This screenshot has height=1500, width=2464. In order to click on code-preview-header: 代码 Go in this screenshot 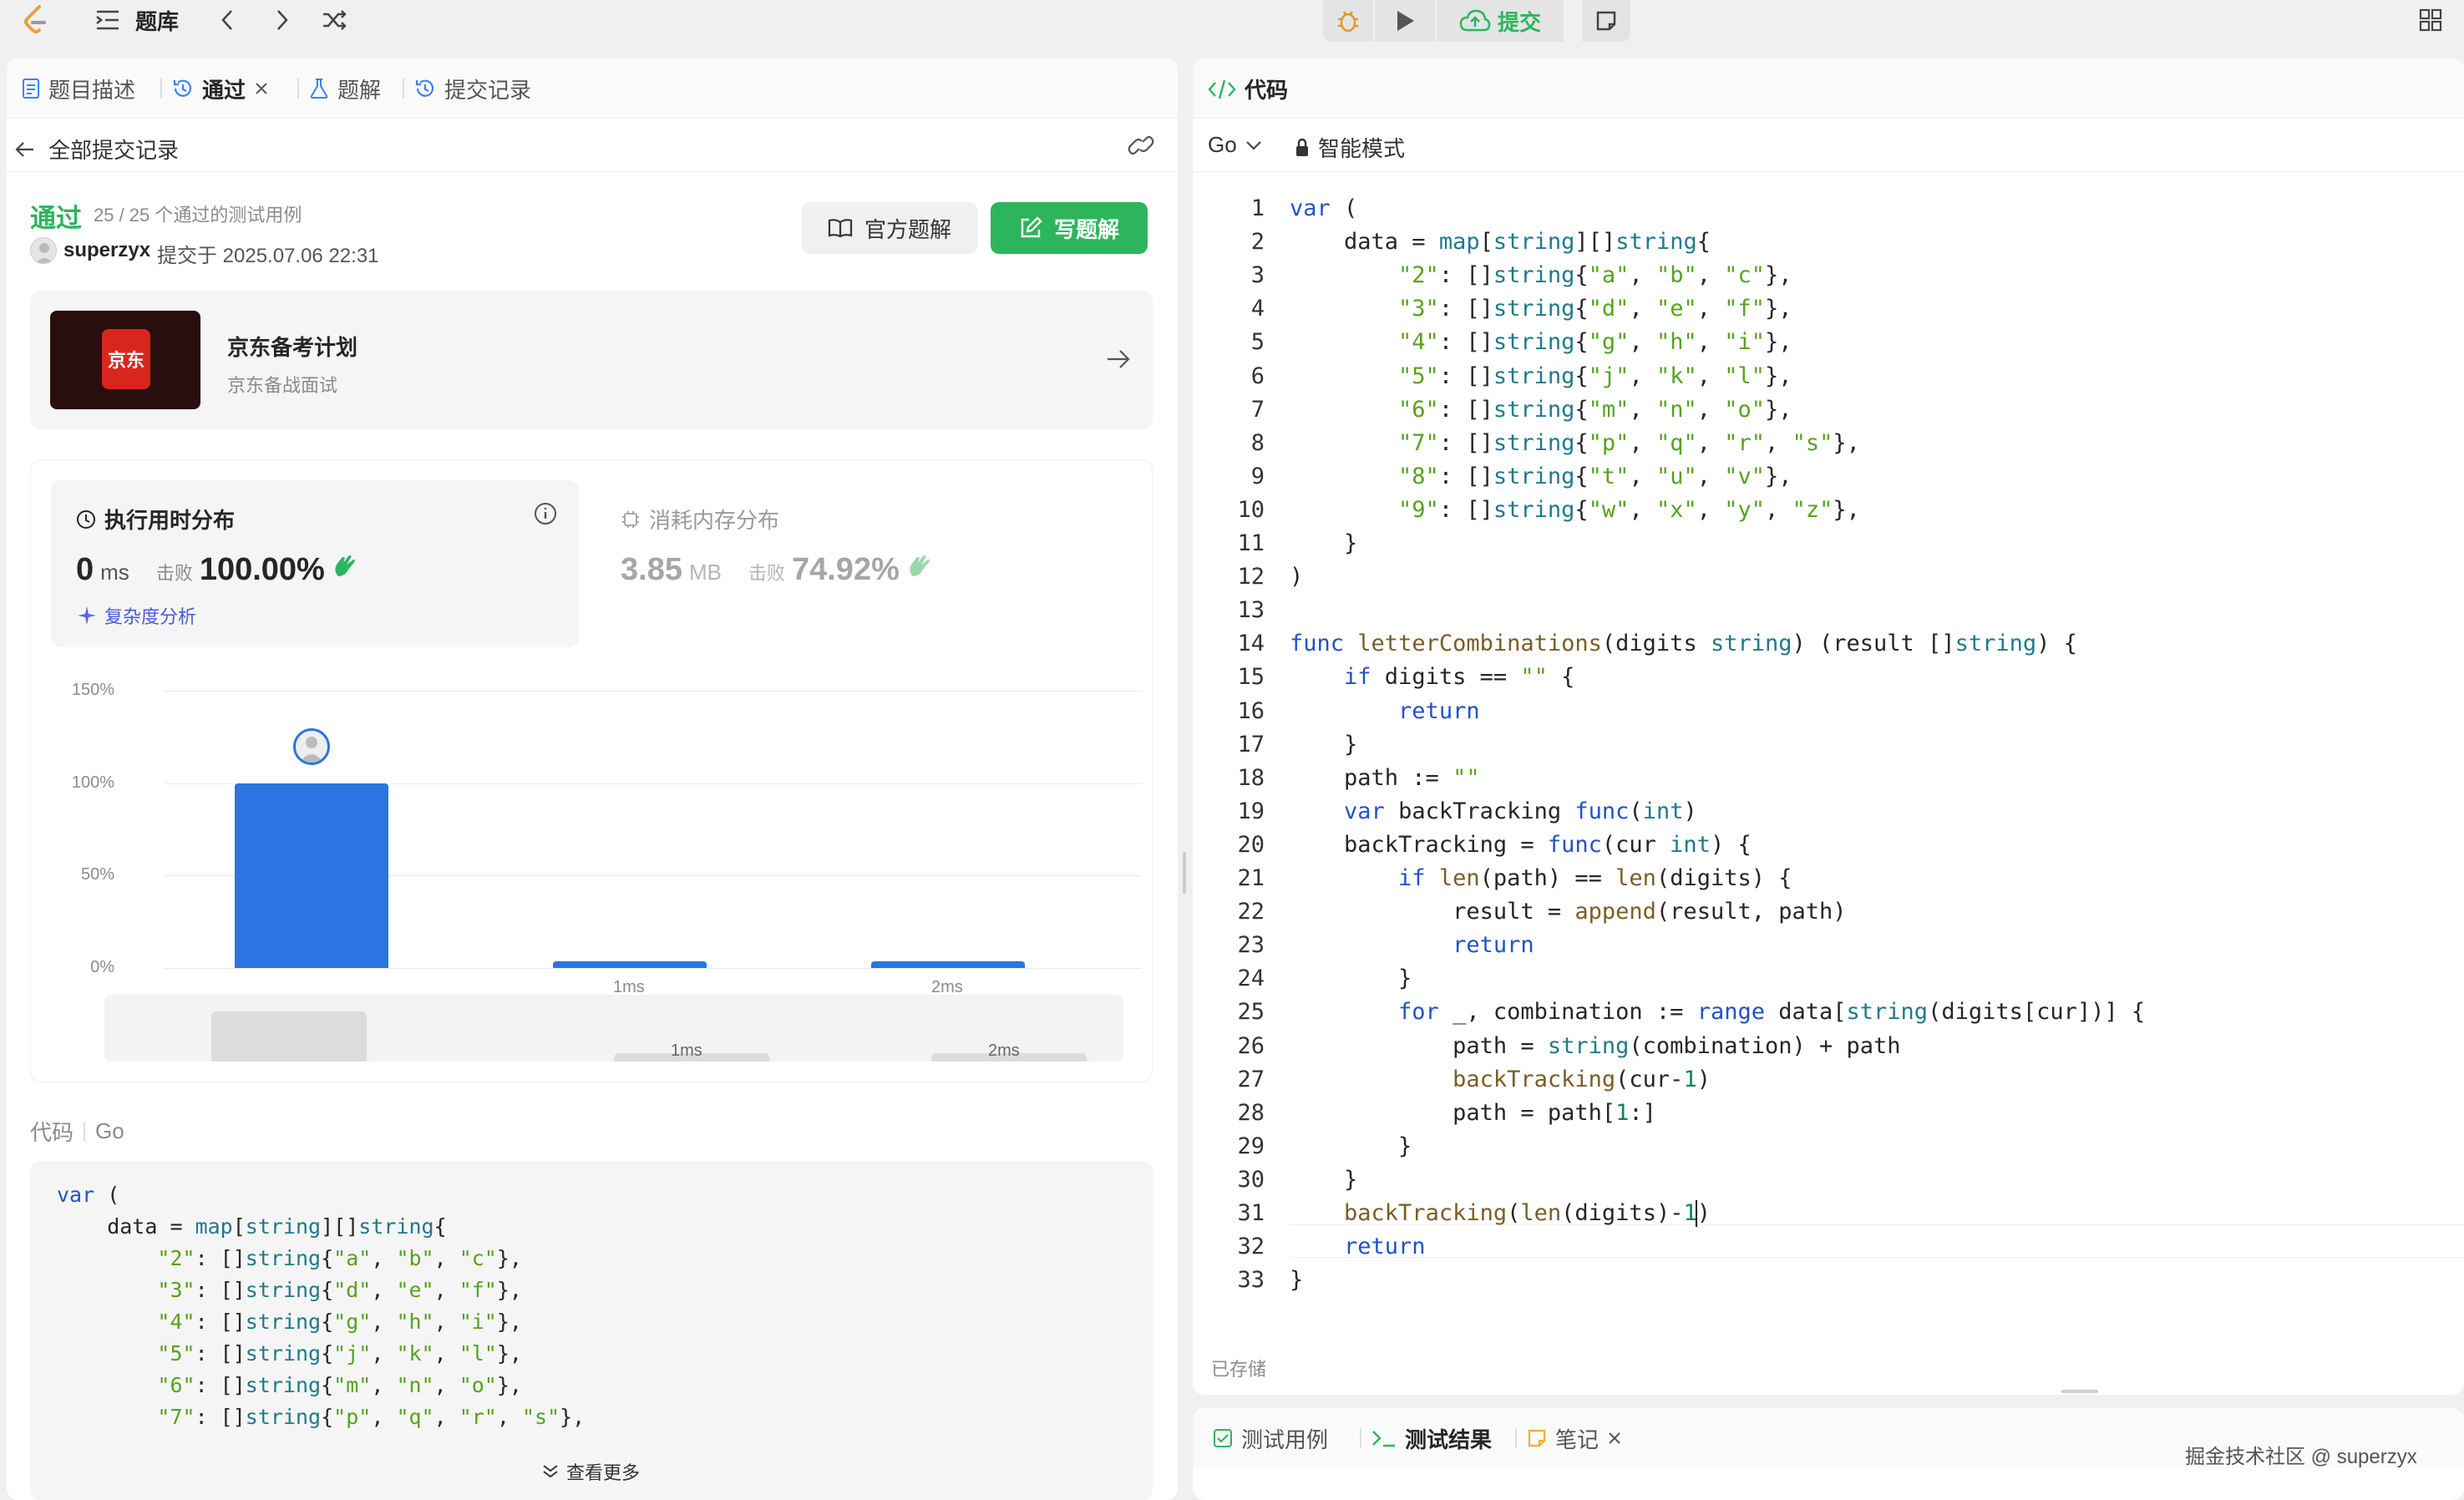, I will do `click(77, 1131)`.